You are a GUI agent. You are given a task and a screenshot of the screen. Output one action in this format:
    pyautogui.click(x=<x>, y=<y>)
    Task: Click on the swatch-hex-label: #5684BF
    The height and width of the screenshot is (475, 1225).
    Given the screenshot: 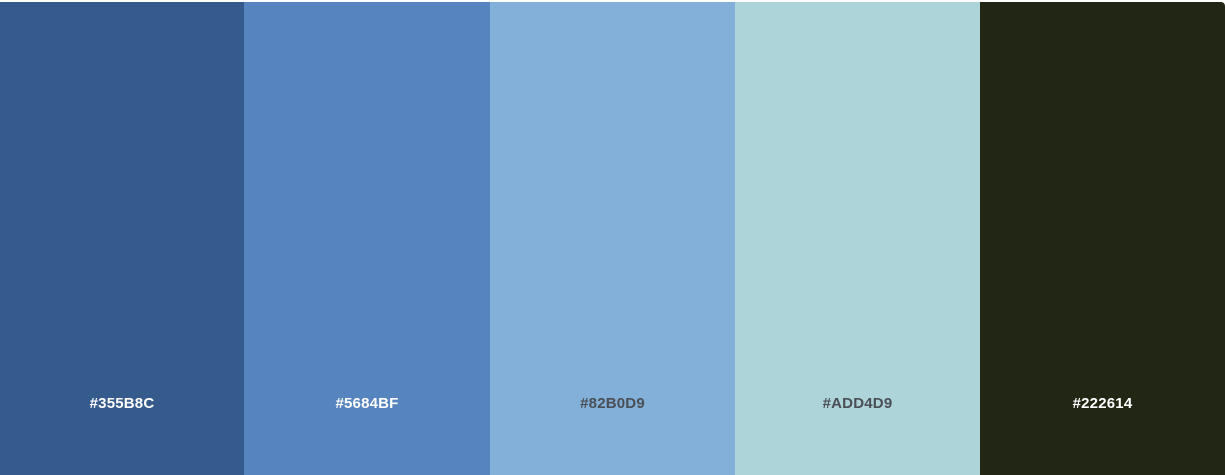 What is the action you would take?
    pyautogui.click(x=367, y=403)
    